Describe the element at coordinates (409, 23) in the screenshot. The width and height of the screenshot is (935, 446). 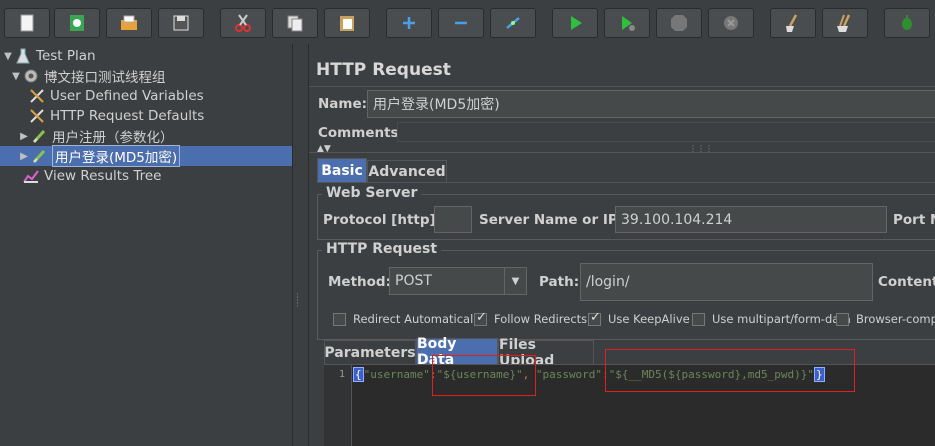
I see `expand-icon` at that location.